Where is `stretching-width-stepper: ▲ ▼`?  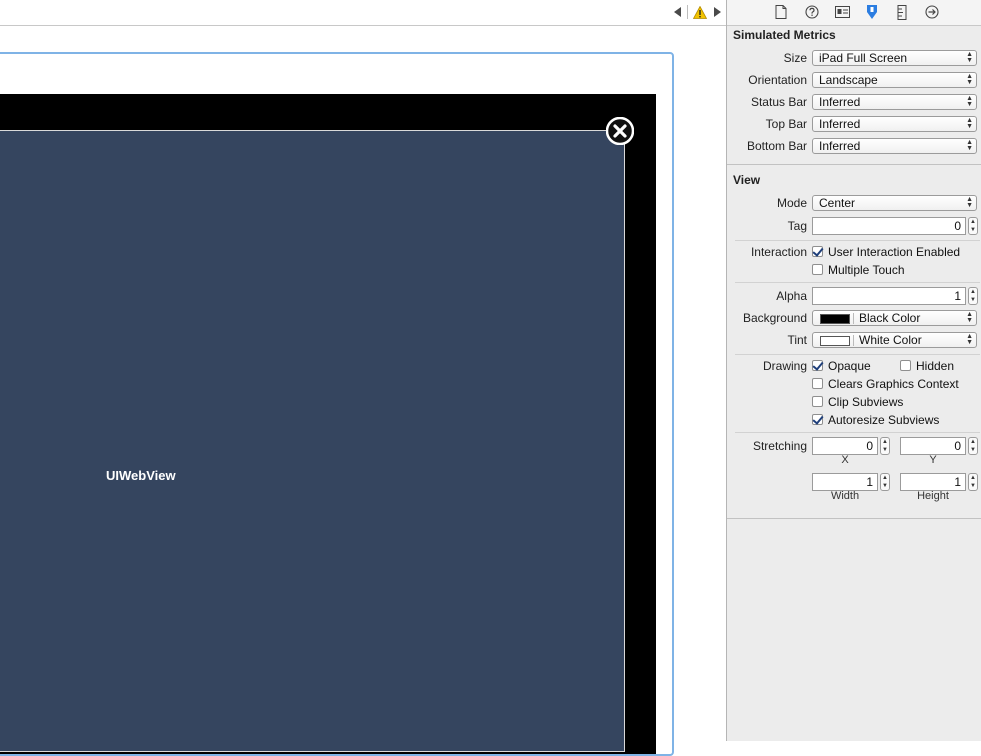
stretching-width-stepper: ▲ ▼ is located at coordinates (885, 482).